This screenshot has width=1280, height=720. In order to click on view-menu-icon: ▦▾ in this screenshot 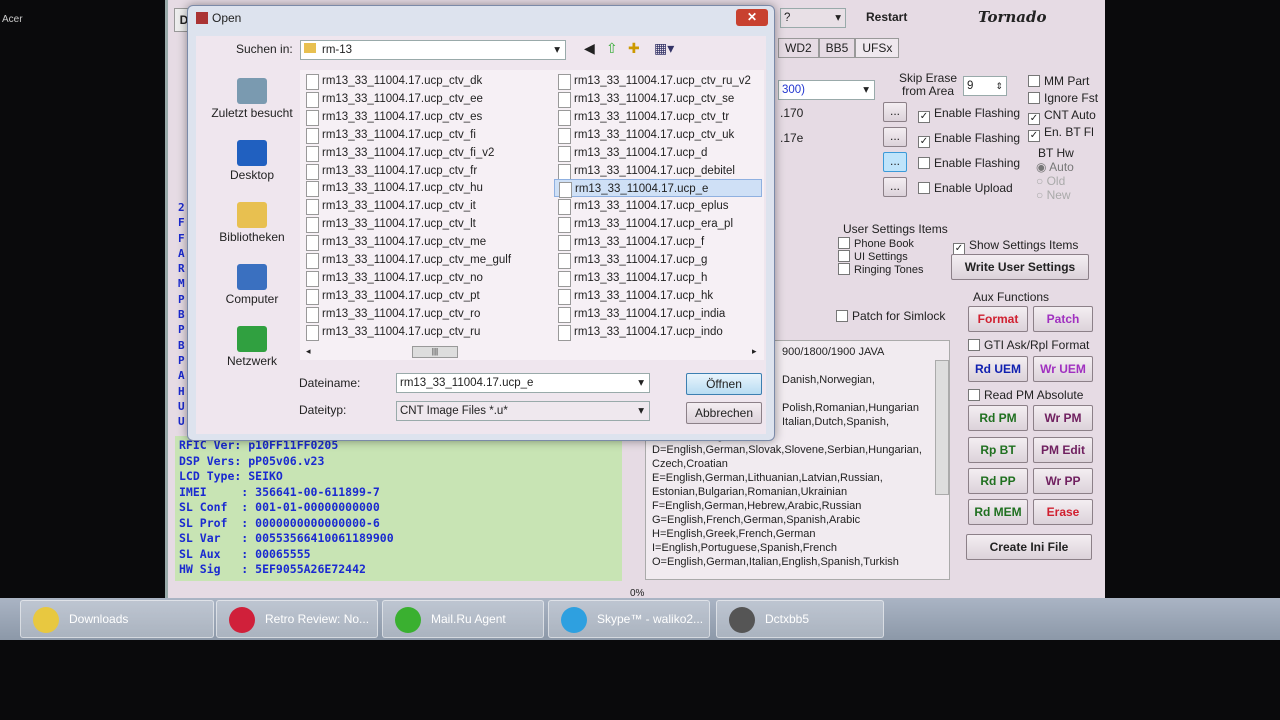, I will do `click(664, 48)`.